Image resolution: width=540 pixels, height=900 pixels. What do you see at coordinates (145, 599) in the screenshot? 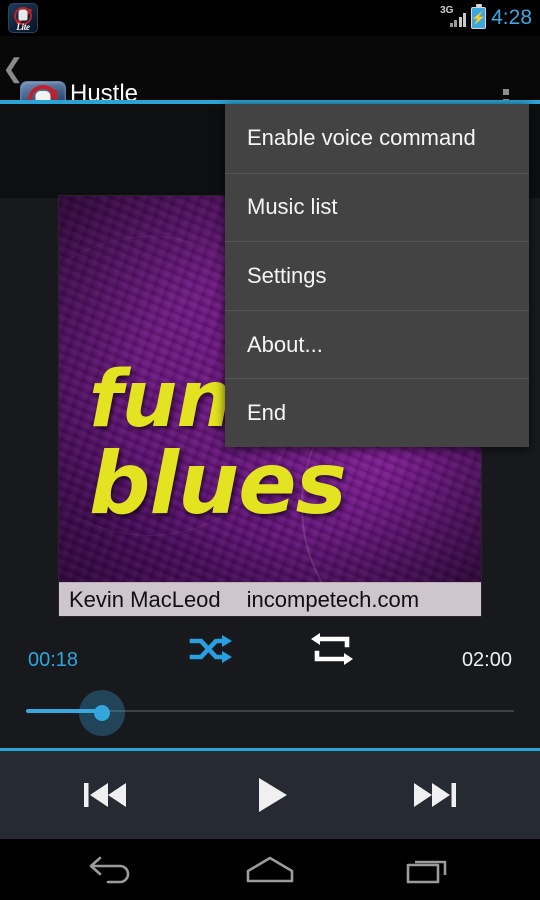
I see `album-art-credit-artist: Kevin MacLeod` at bounding box center [145, 599].